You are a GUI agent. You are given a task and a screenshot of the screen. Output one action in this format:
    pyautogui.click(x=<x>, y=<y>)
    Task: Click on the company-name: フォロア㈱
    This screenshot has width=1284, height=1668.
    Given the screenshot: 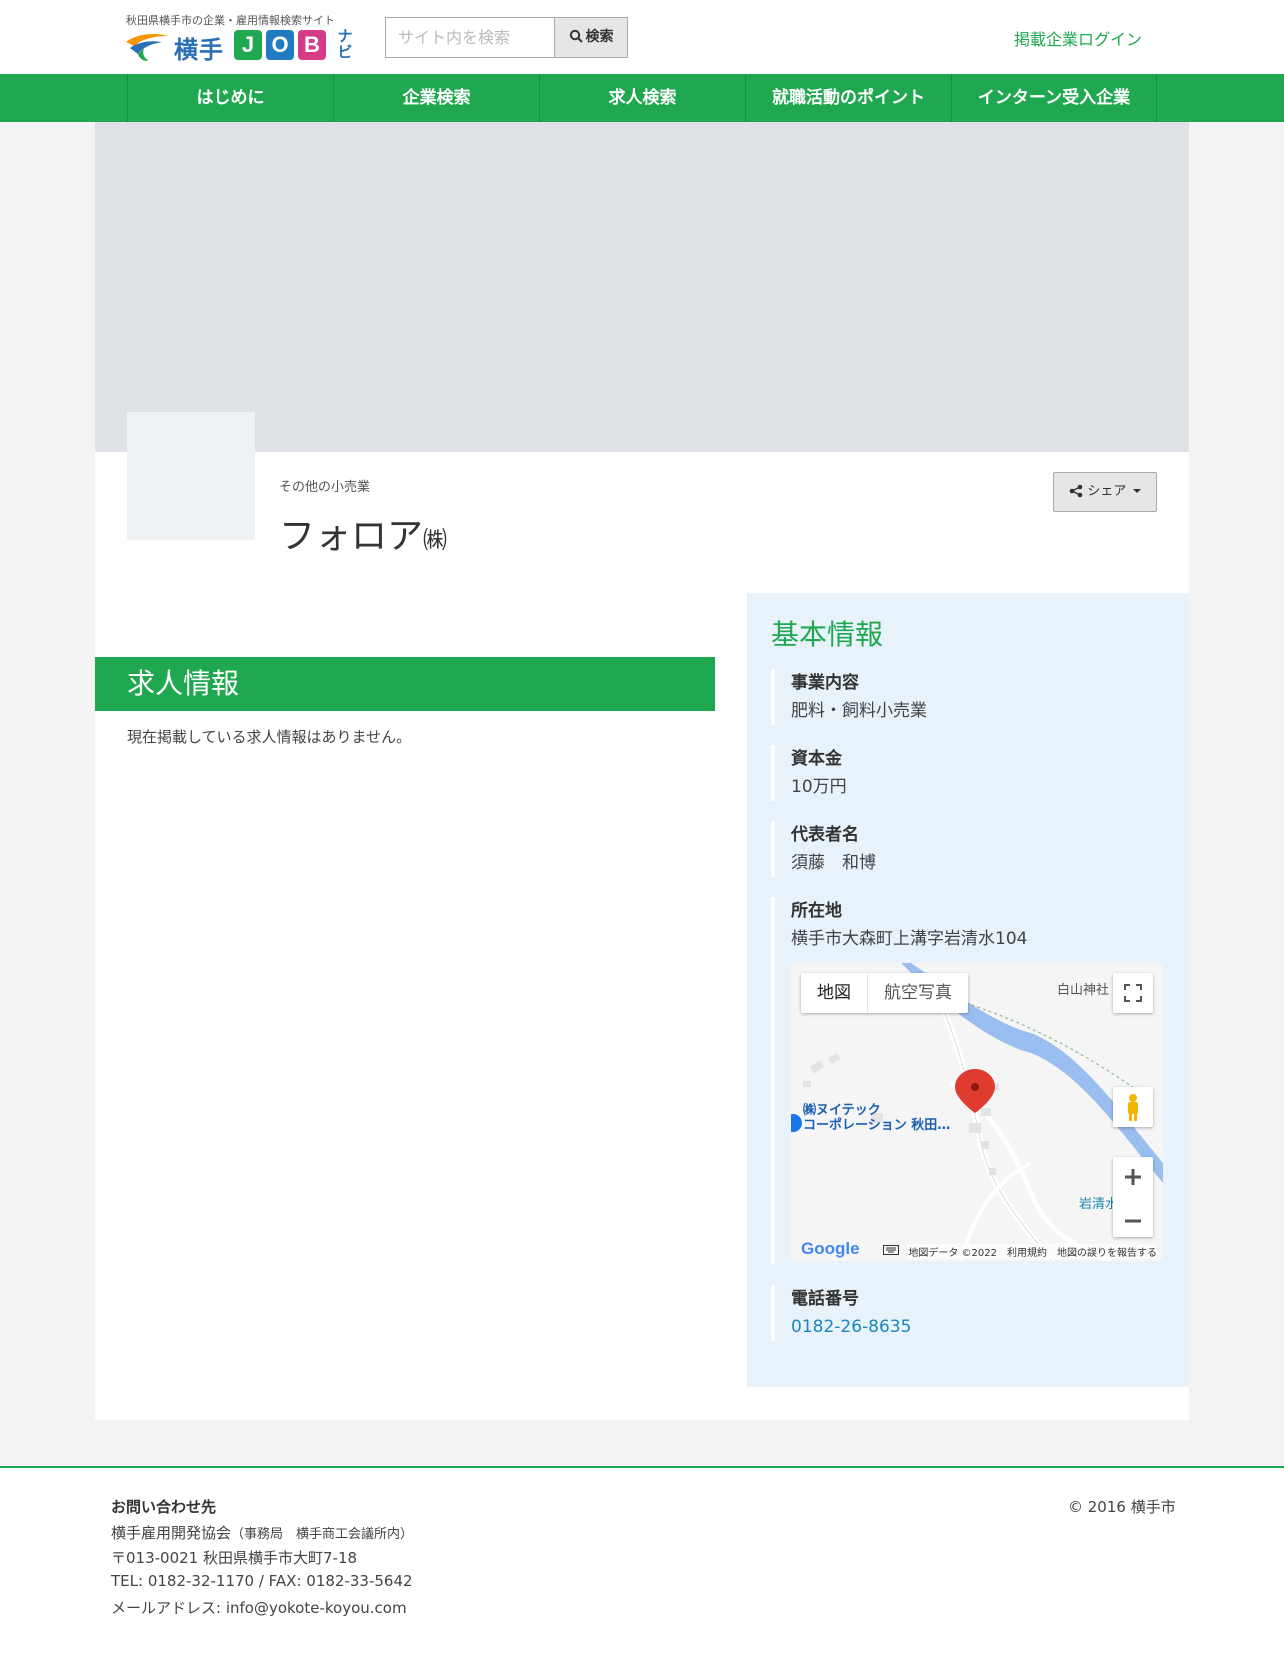 What is the action you would take?
    pyautogui.click(x=363, y=533)
    